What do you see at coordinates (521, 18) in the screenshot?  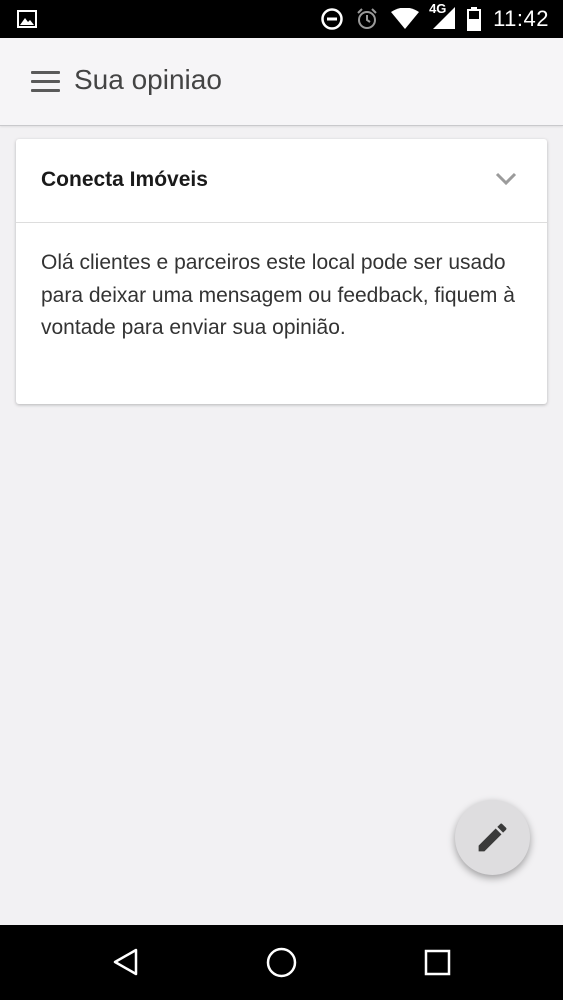 I see `status-time: 11:42` at bounding box center [521, 18].